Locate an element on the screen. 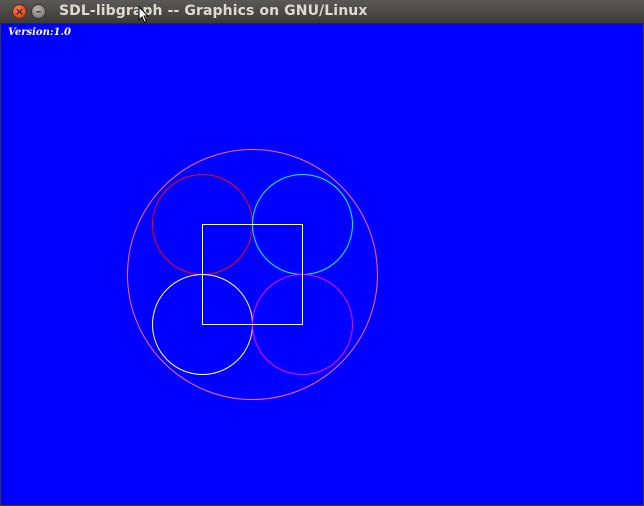 Image resolution: width=644 pixels, height=506 pixels. center-square is located at coordinates (252, 274).